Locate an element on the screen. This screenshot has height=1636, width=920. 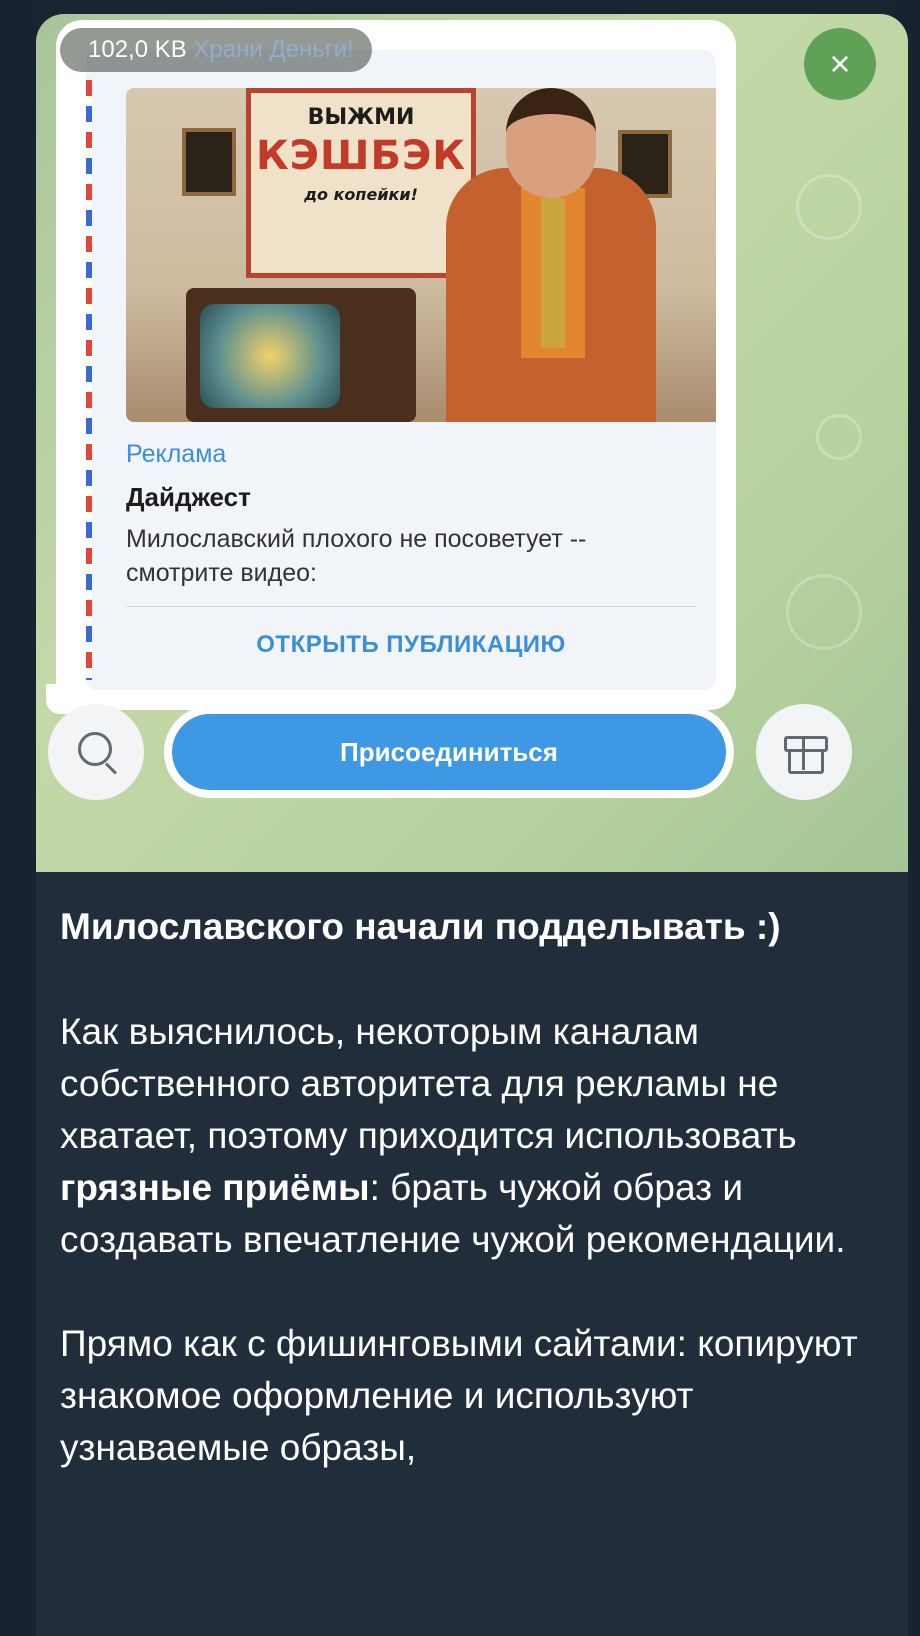
wall-portrait is located at coordinates (209, 162).